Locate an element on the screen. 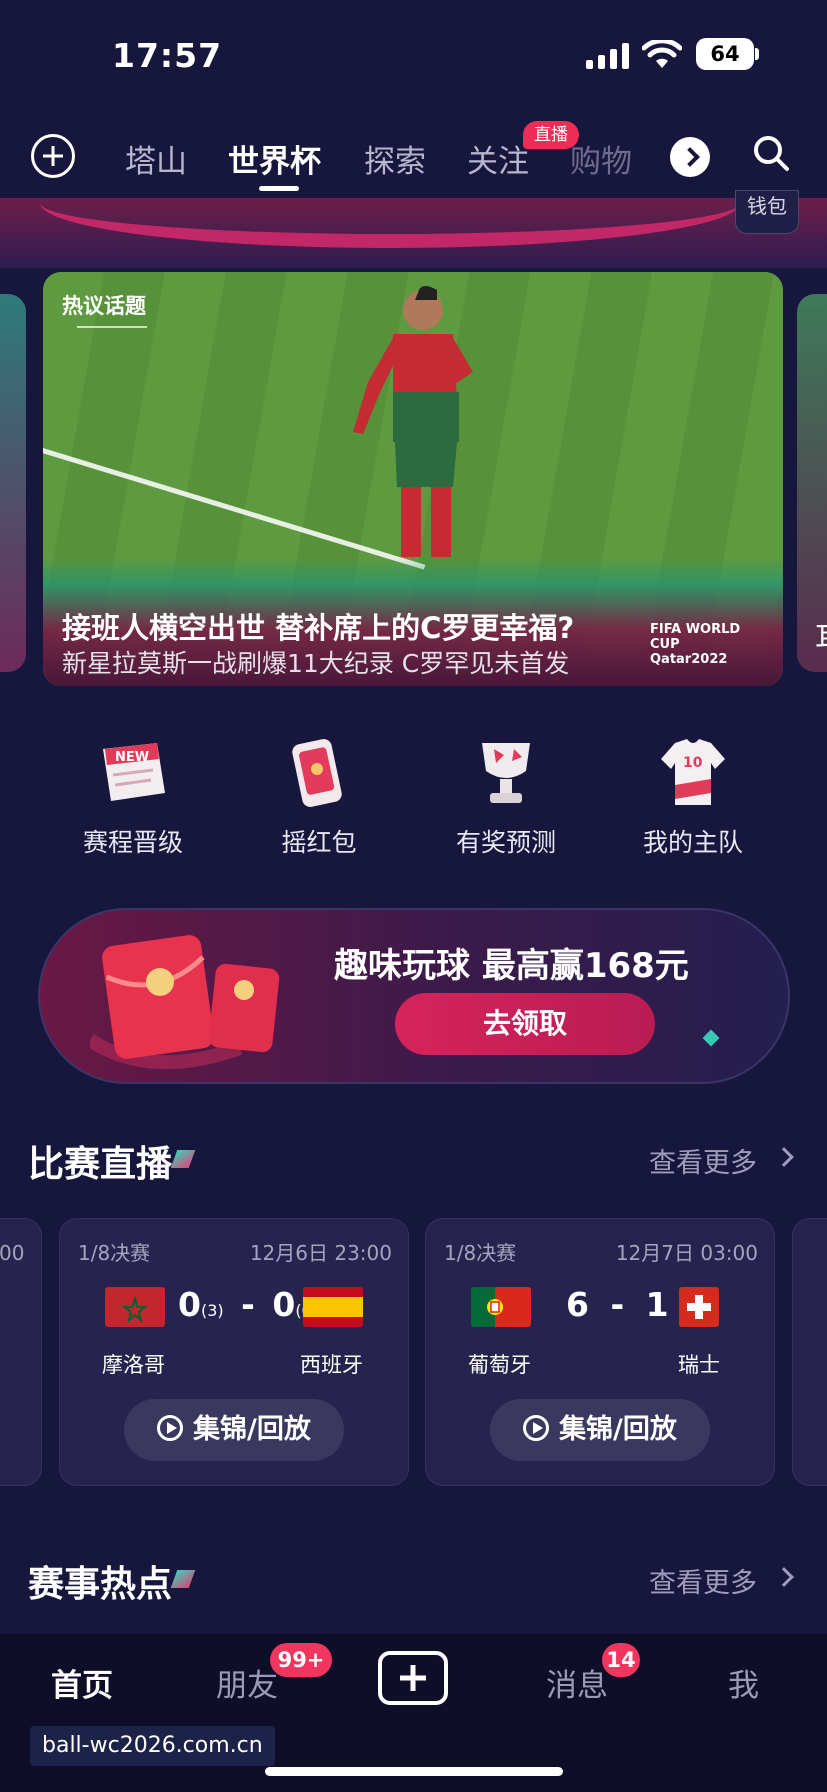 The height and width of the screenshot is (1792, 827). tab-shopping: 购物 is located at coordinates (601, 158).